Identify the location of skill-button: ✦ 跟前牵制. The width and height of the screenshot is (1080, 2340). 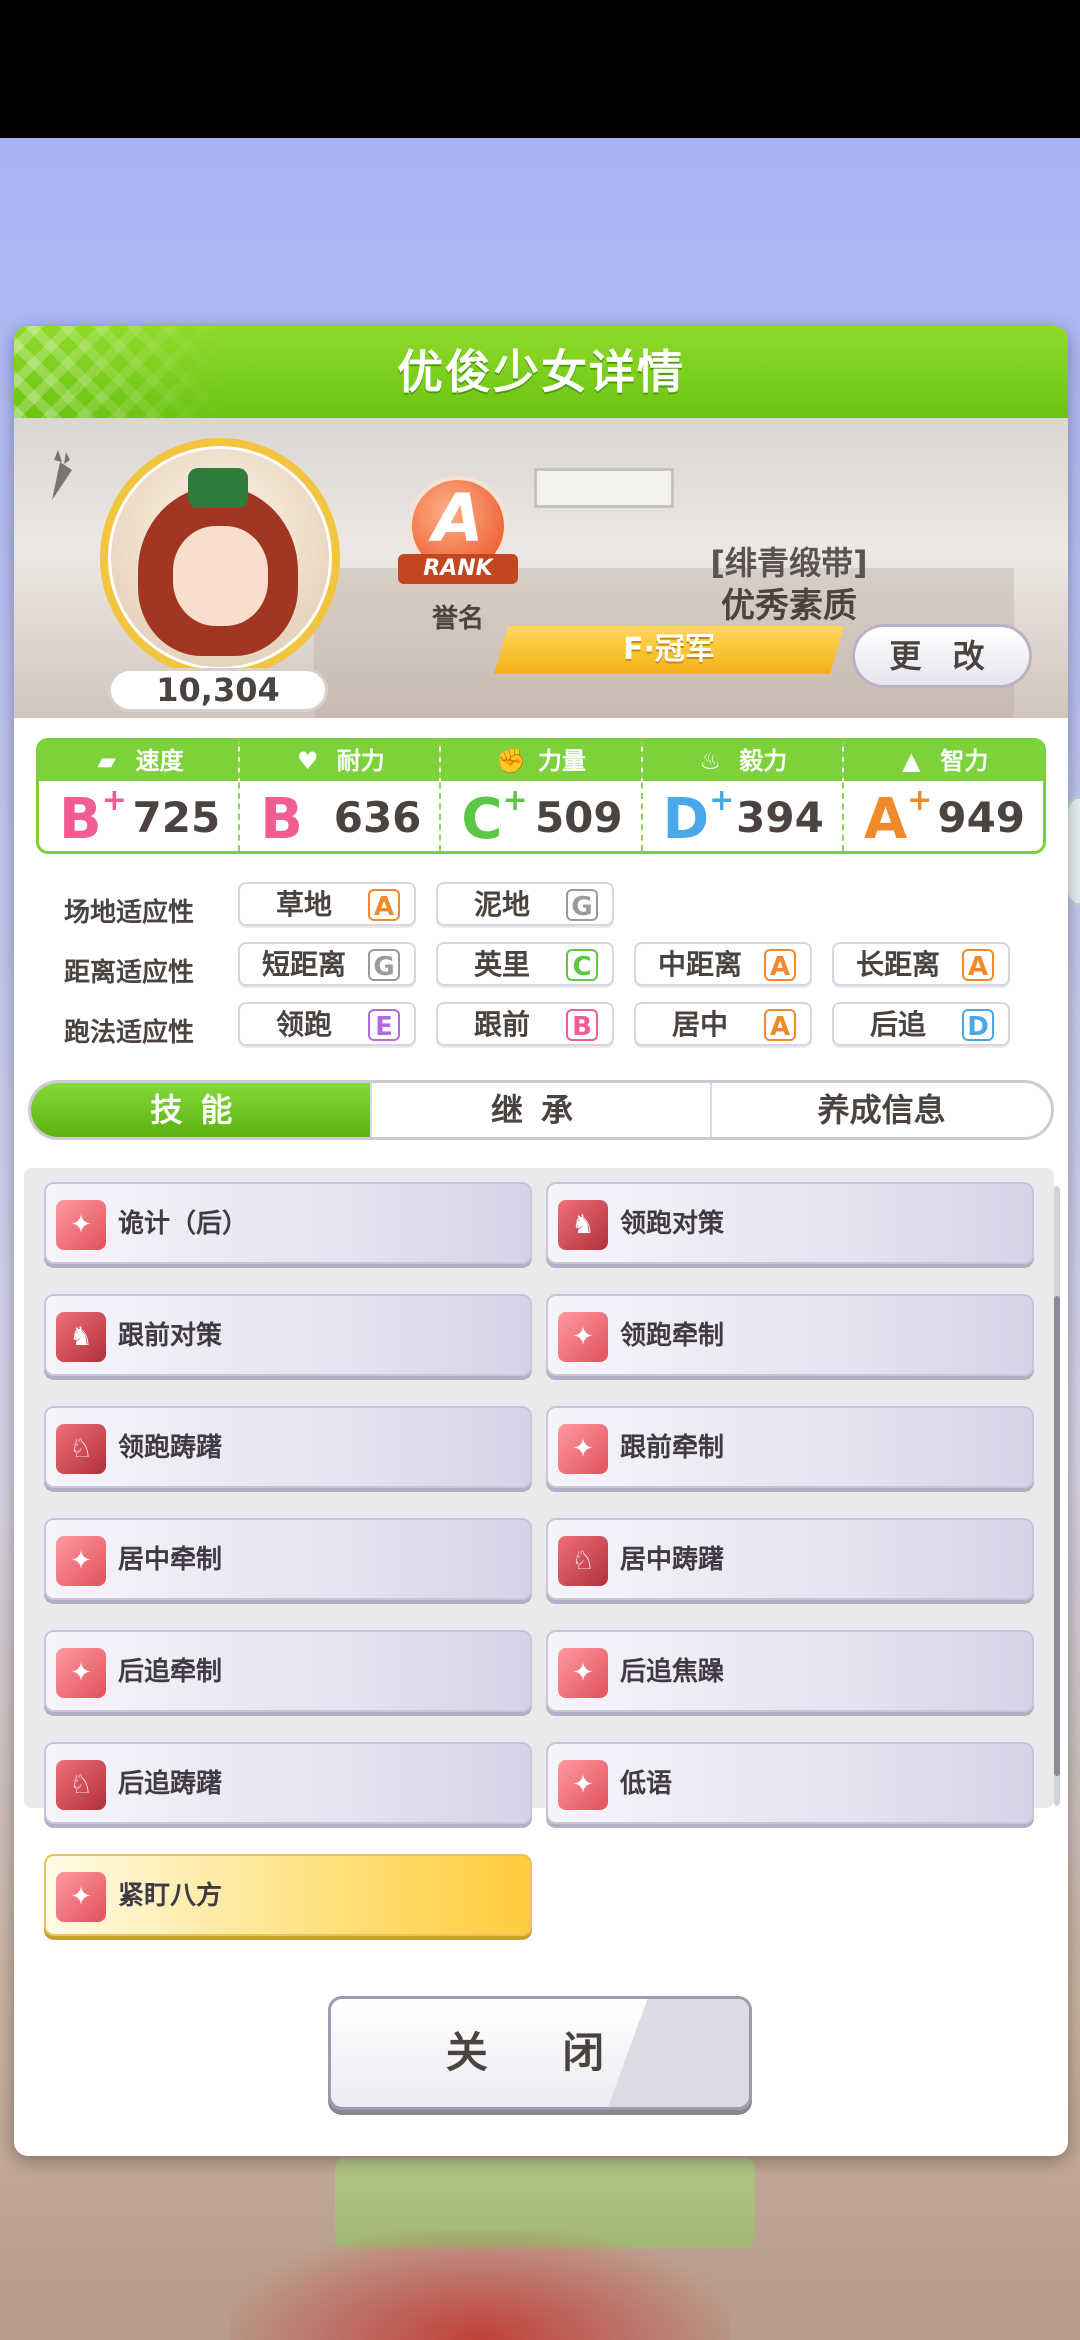
(790, 1447).